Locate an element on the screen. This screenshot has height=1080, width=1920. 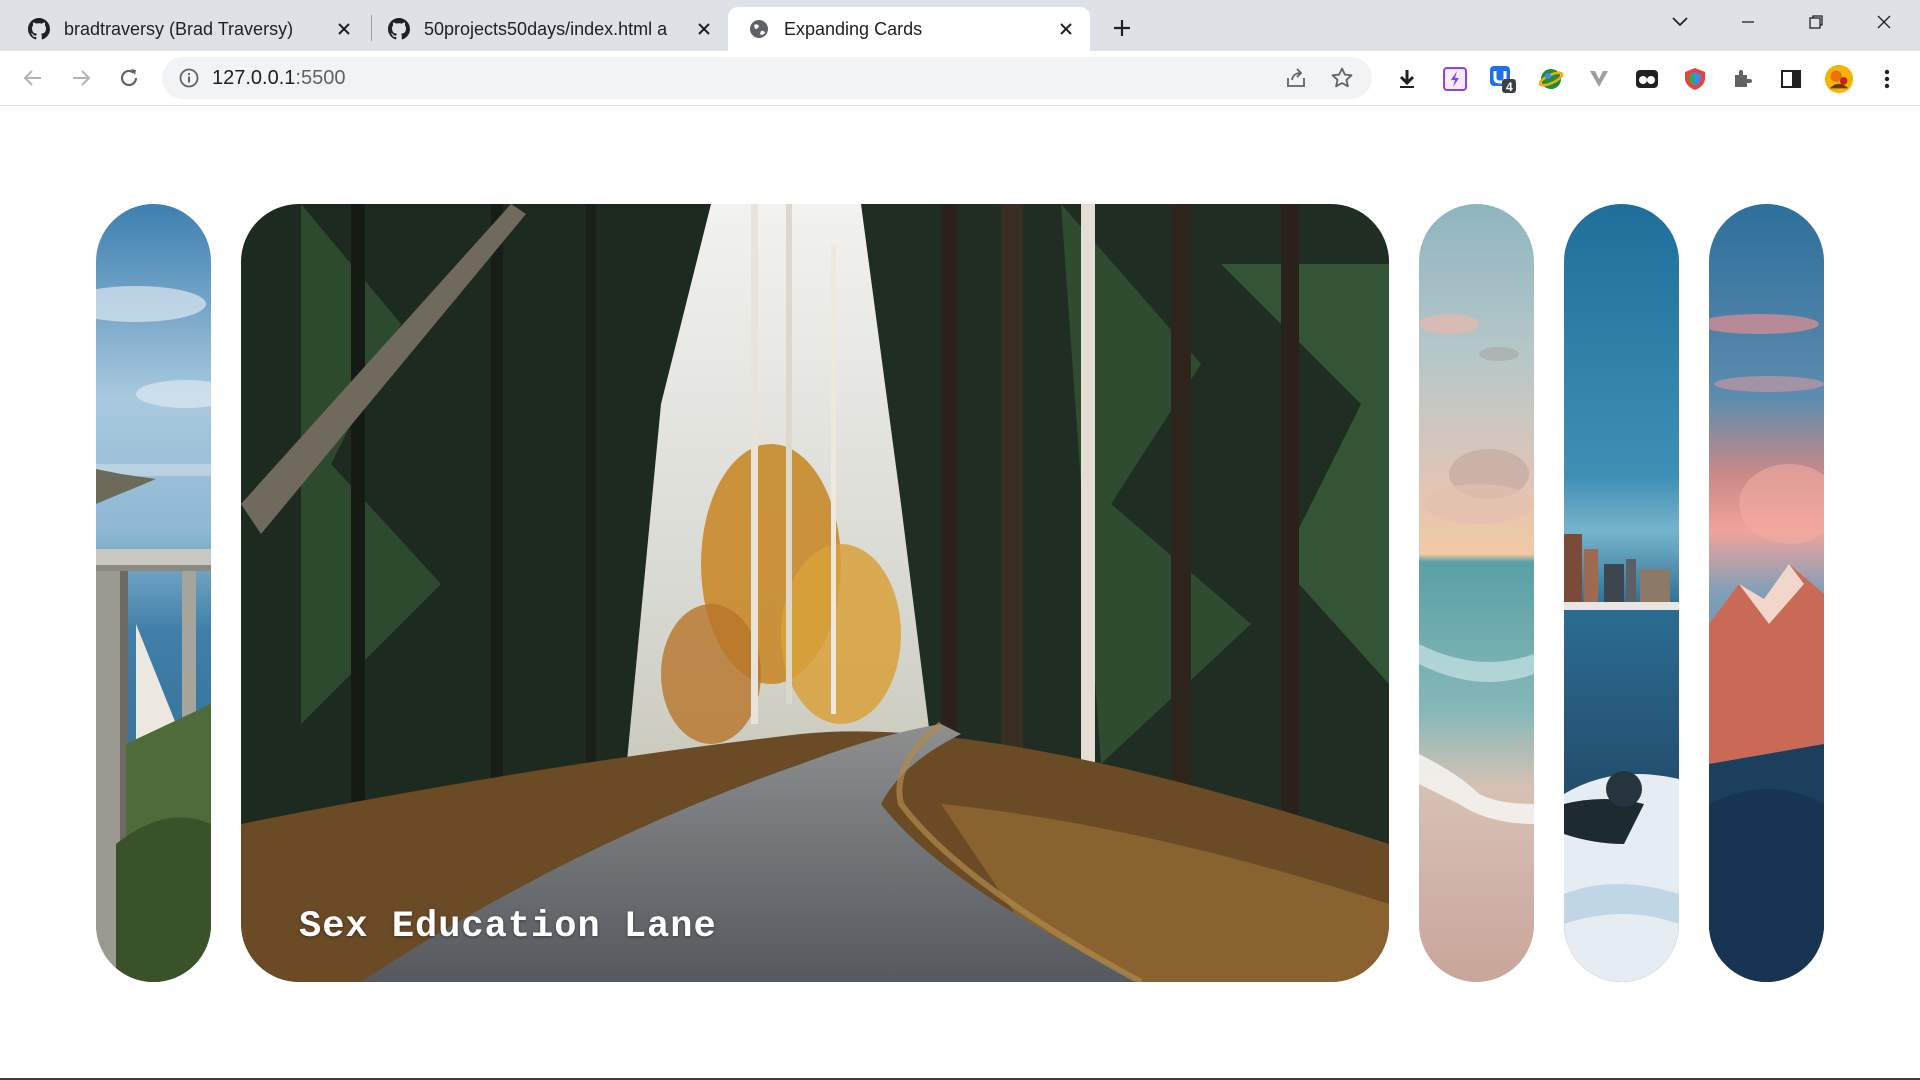
tab-search-button is located at coordinates (1680, 22).